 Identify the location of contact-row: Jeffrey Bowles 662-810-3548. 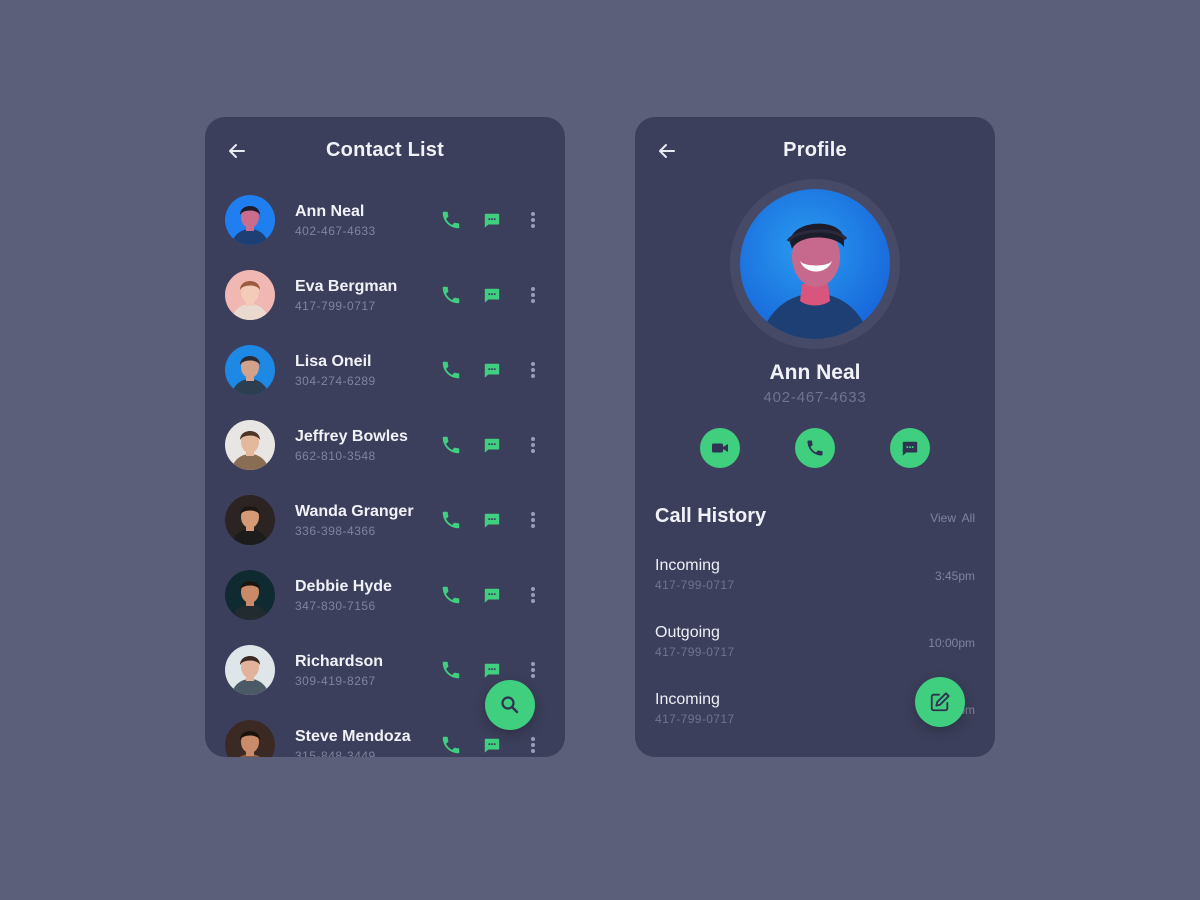
(385, 457).